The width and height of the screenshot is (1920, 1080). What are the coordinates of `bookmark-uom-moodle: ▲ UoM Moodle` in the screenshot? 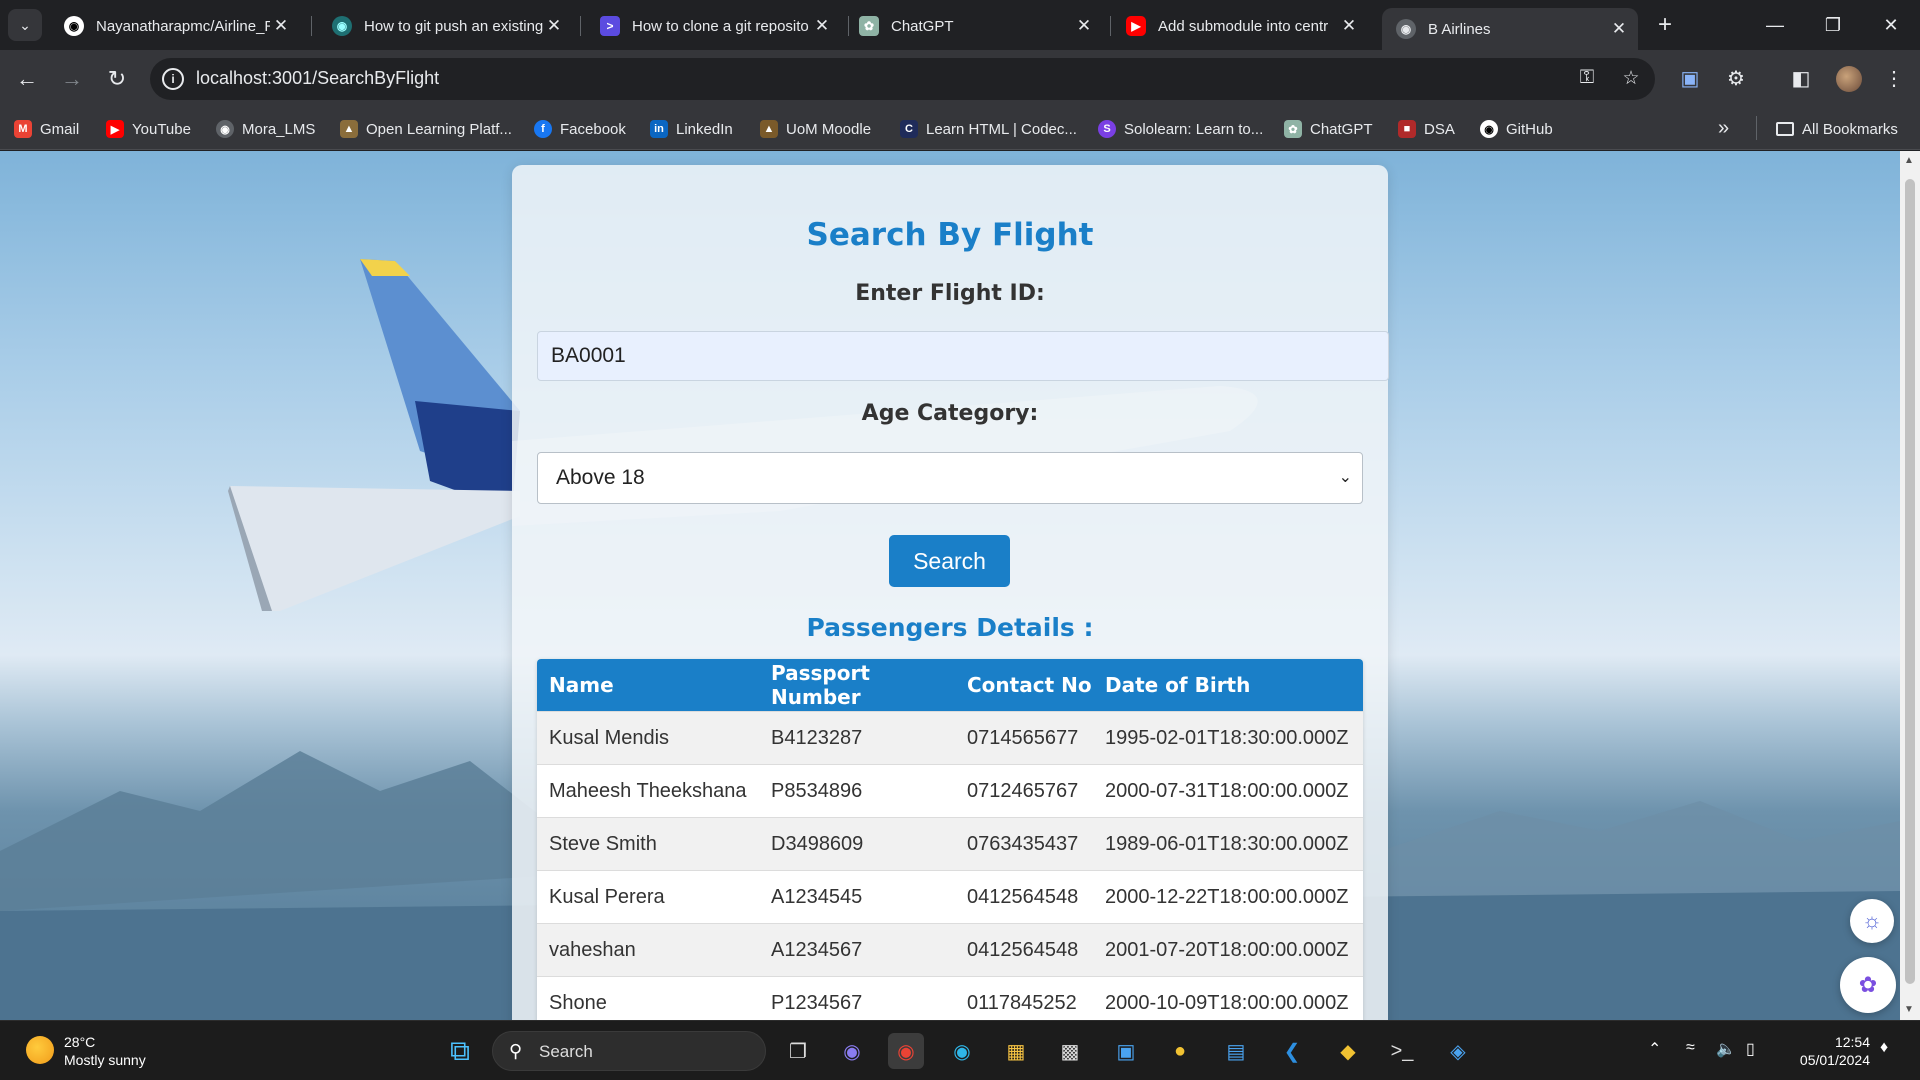 It's located at (815, 129).